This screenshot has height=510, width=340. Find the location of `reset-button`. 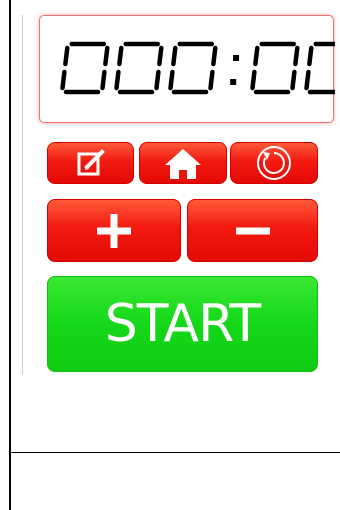

reset-button is located at coordinates (274, 163).